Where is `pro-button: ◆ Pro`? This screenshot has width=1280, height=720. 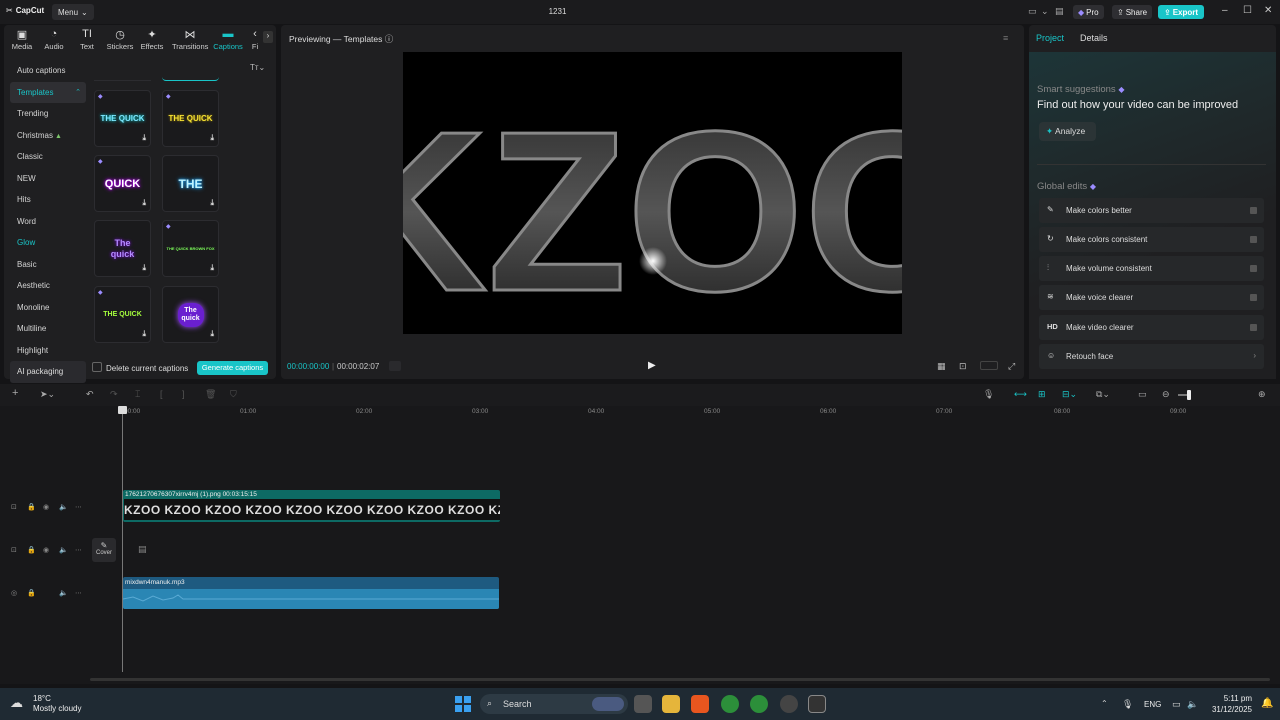
pro-button: ◆ Pro is located at coordinates (1088, 12).